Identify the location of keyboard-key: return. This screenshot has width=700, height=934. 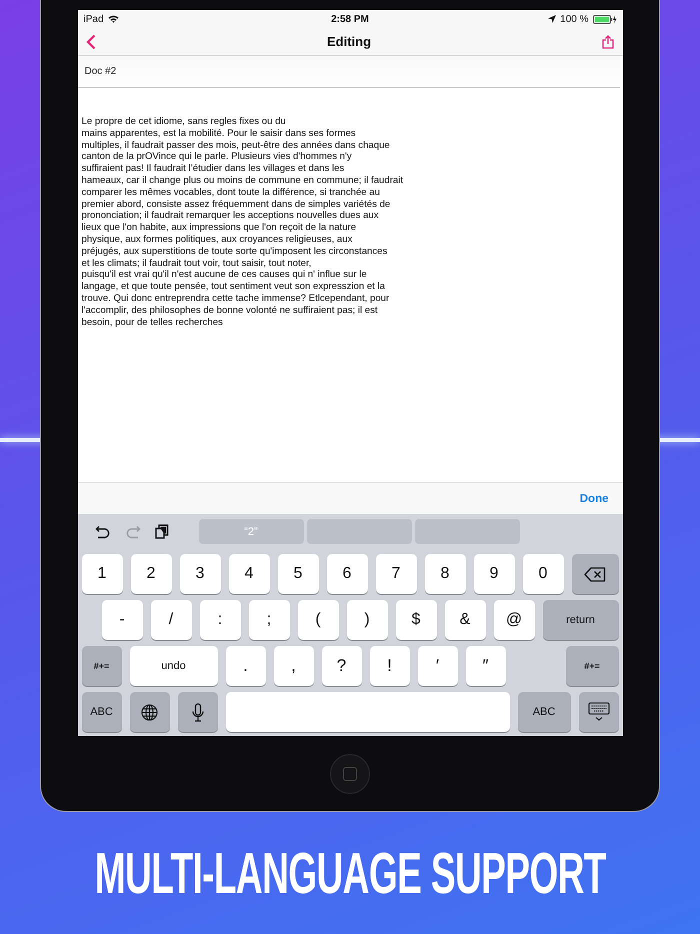
(580, 620).